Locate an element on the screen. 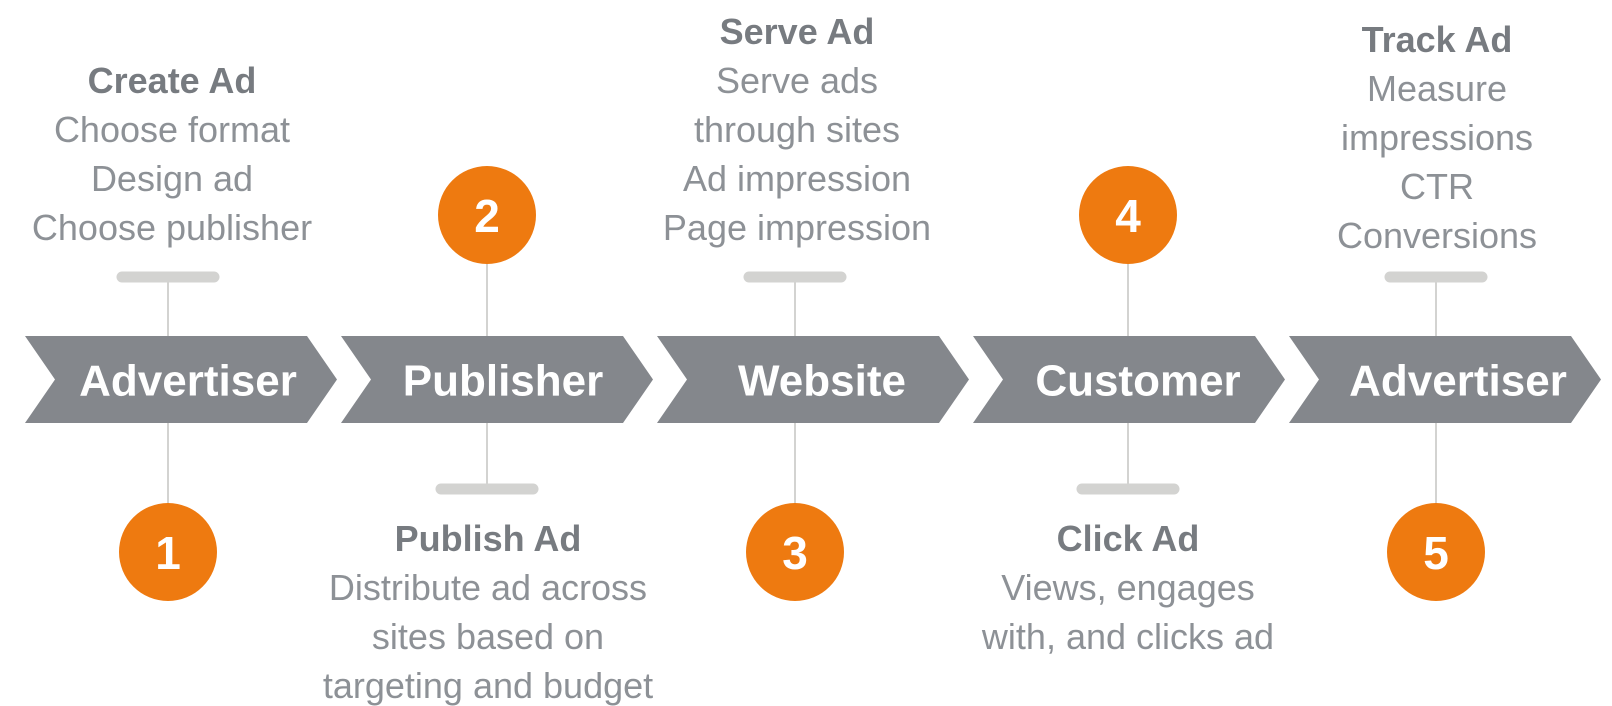 The width and height of the screenshot is (1612, 706). step-number: 4 is located at coordinates (1128, 216).